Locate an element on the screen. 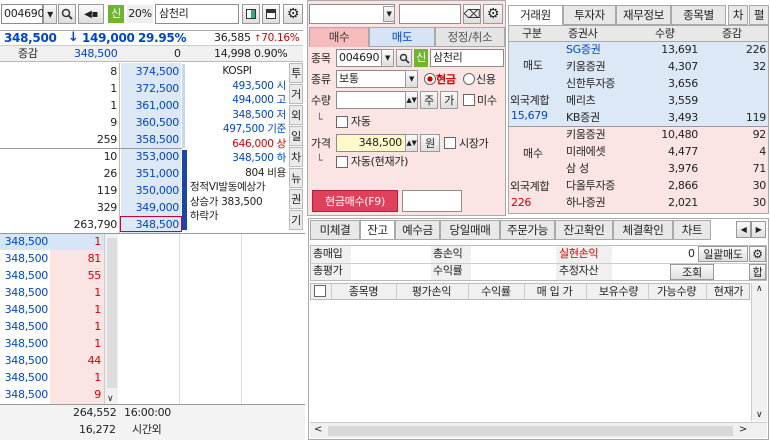 The height and width of the screenshot is (440, 770). tab-broker: 거래원 is located at coordinates (535, 15).